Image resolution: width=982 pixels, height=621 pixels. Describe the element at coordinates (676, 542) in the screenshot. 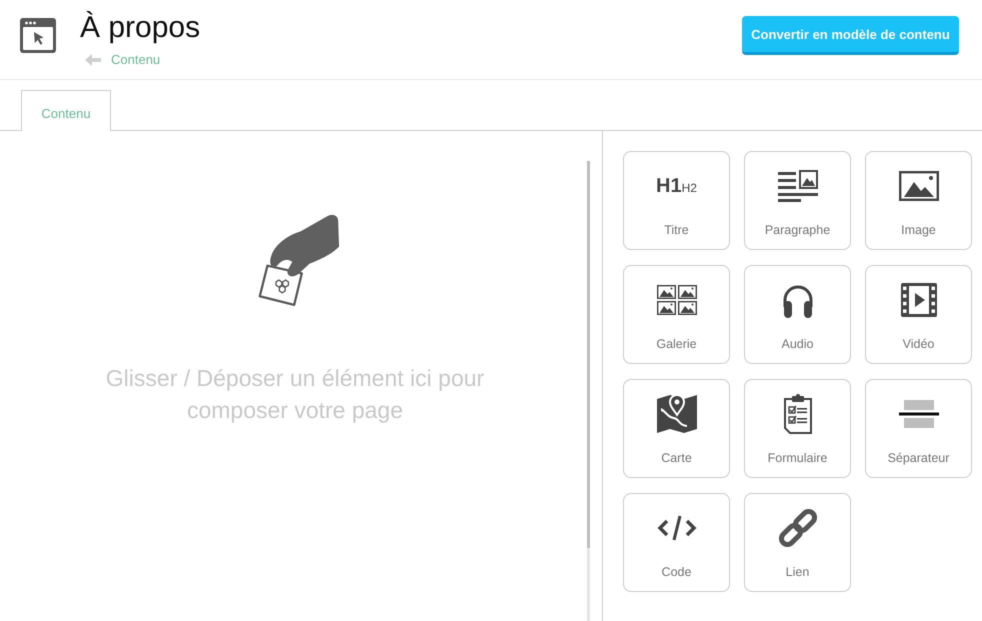

I see `block-tile: Code` at that location.